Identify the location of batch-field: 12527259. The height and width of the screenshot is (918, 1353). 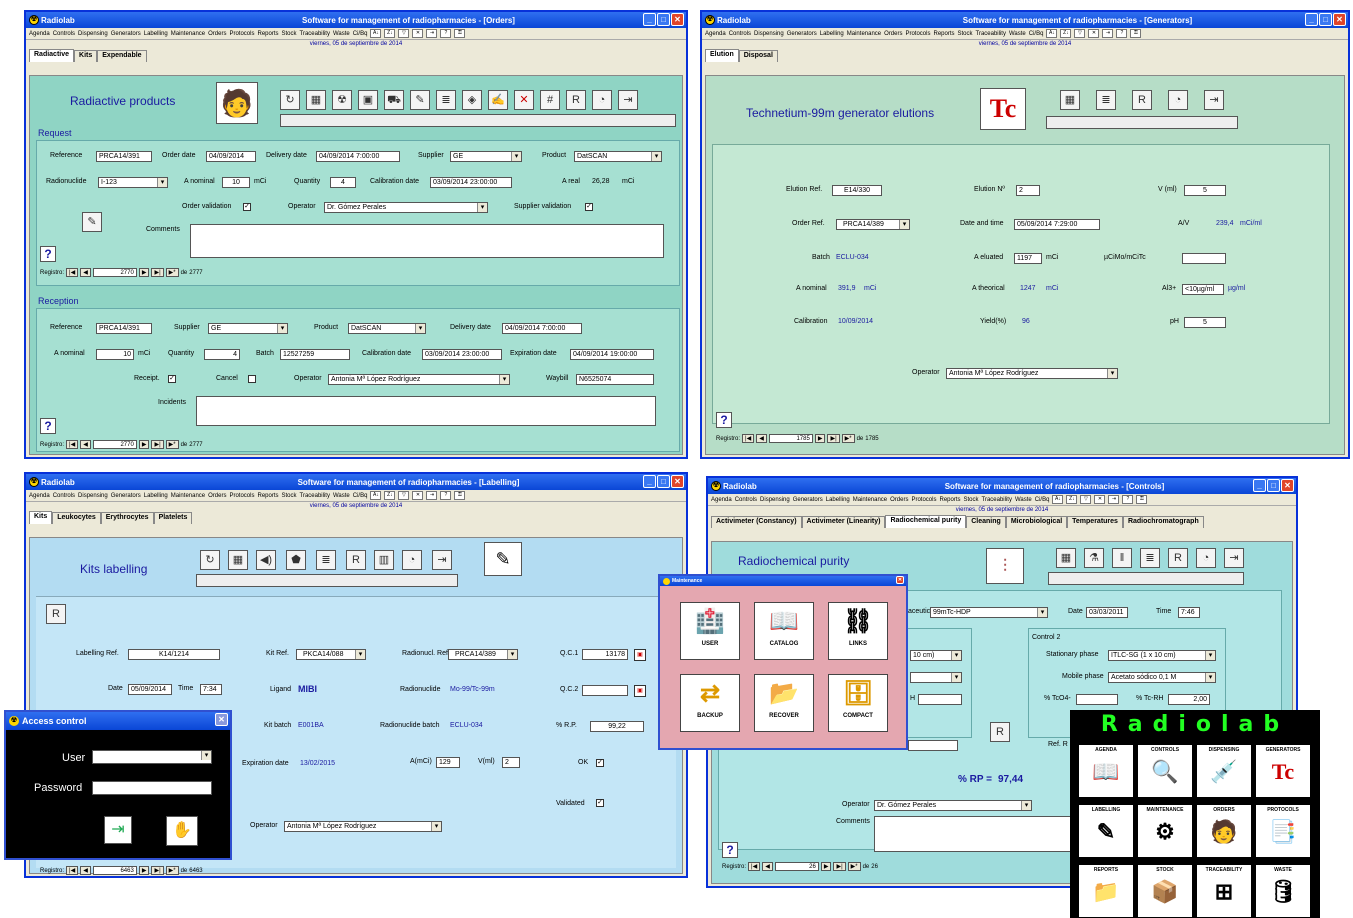
(315, 354).